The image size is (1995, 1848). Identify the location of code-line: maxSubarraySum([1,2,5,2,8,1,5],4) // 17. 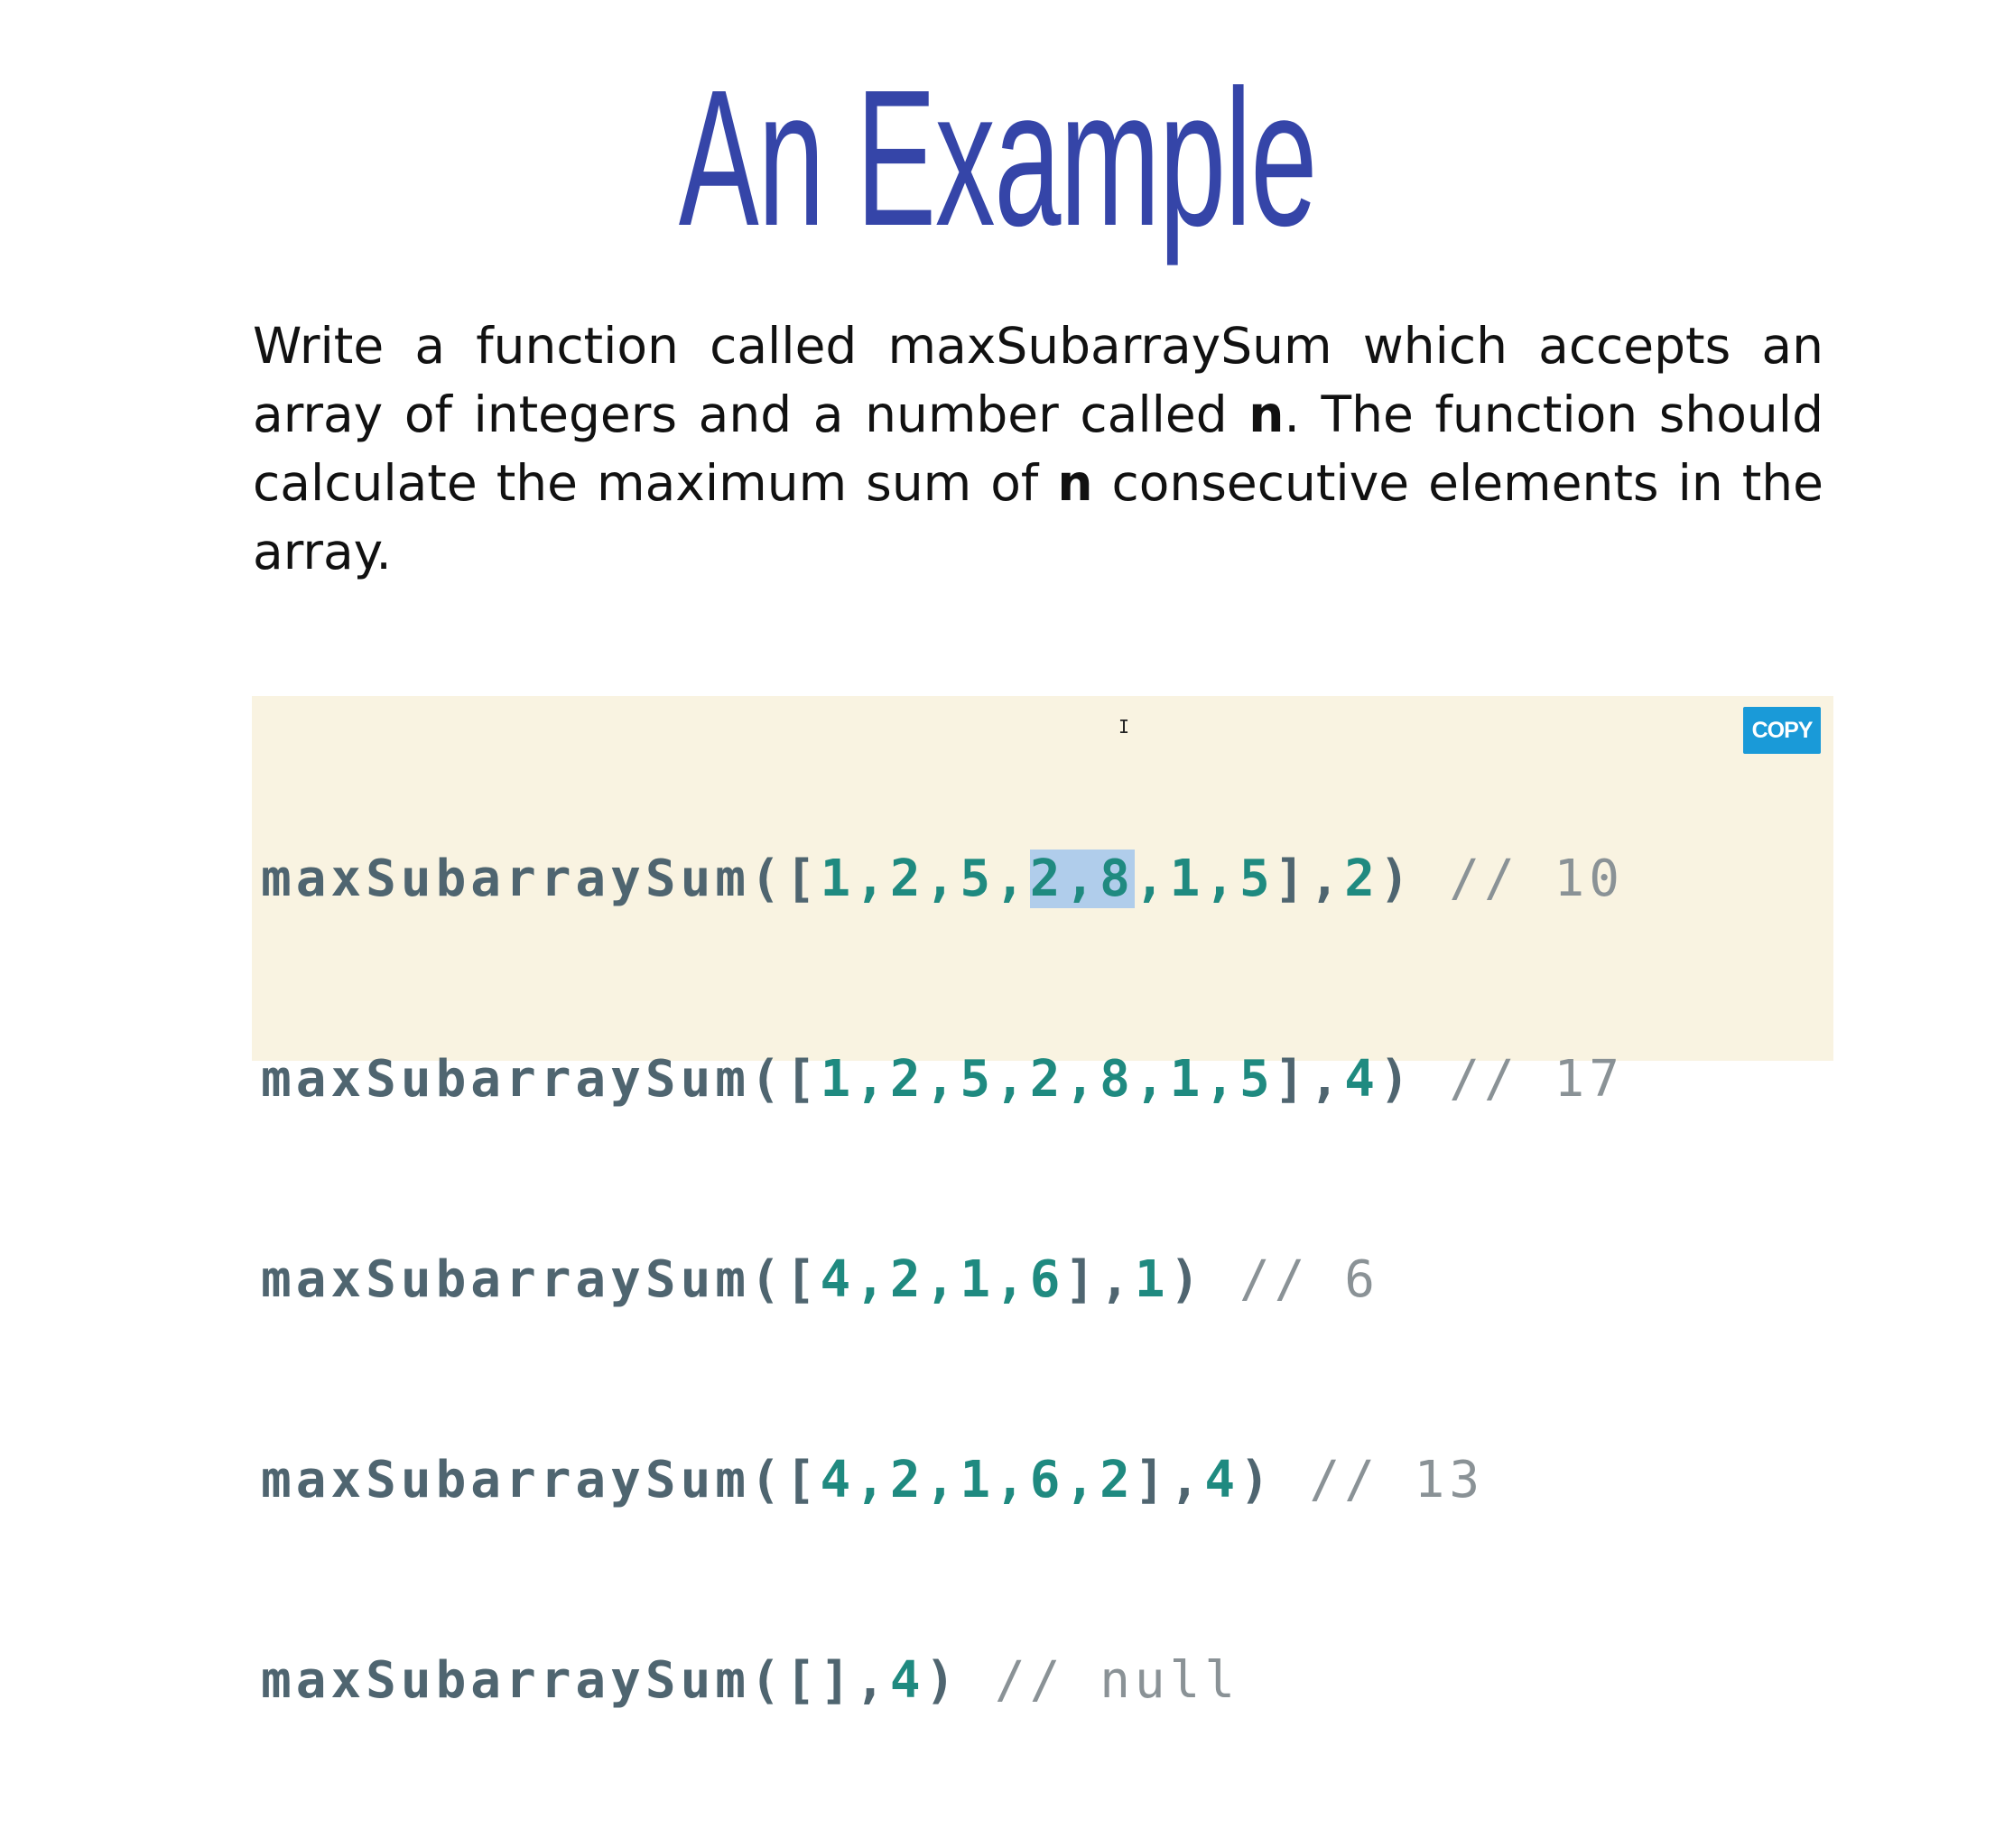
(943, 1079).